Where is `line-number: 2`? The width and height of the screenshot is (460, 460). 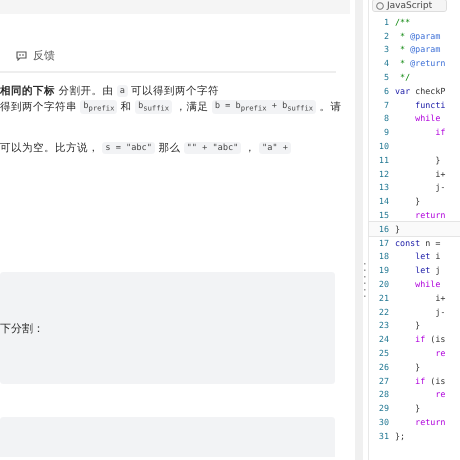
line-number: 2 is located at coordinates (385, 35).